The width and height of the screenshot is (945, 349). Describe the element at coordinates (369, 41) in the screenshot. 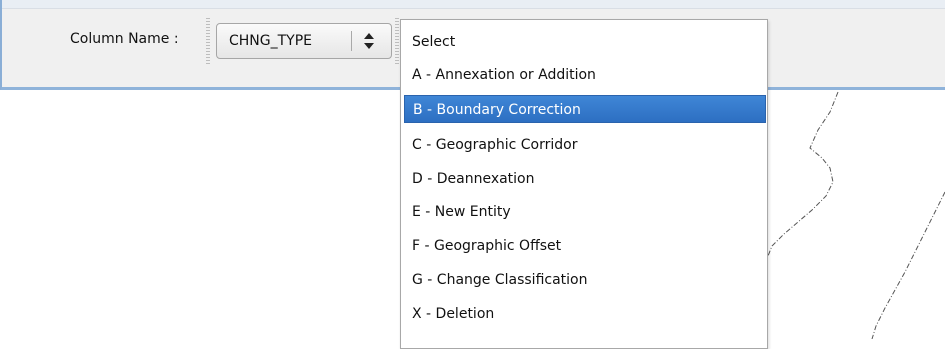

I see `updown-arrows-icon` at that location.